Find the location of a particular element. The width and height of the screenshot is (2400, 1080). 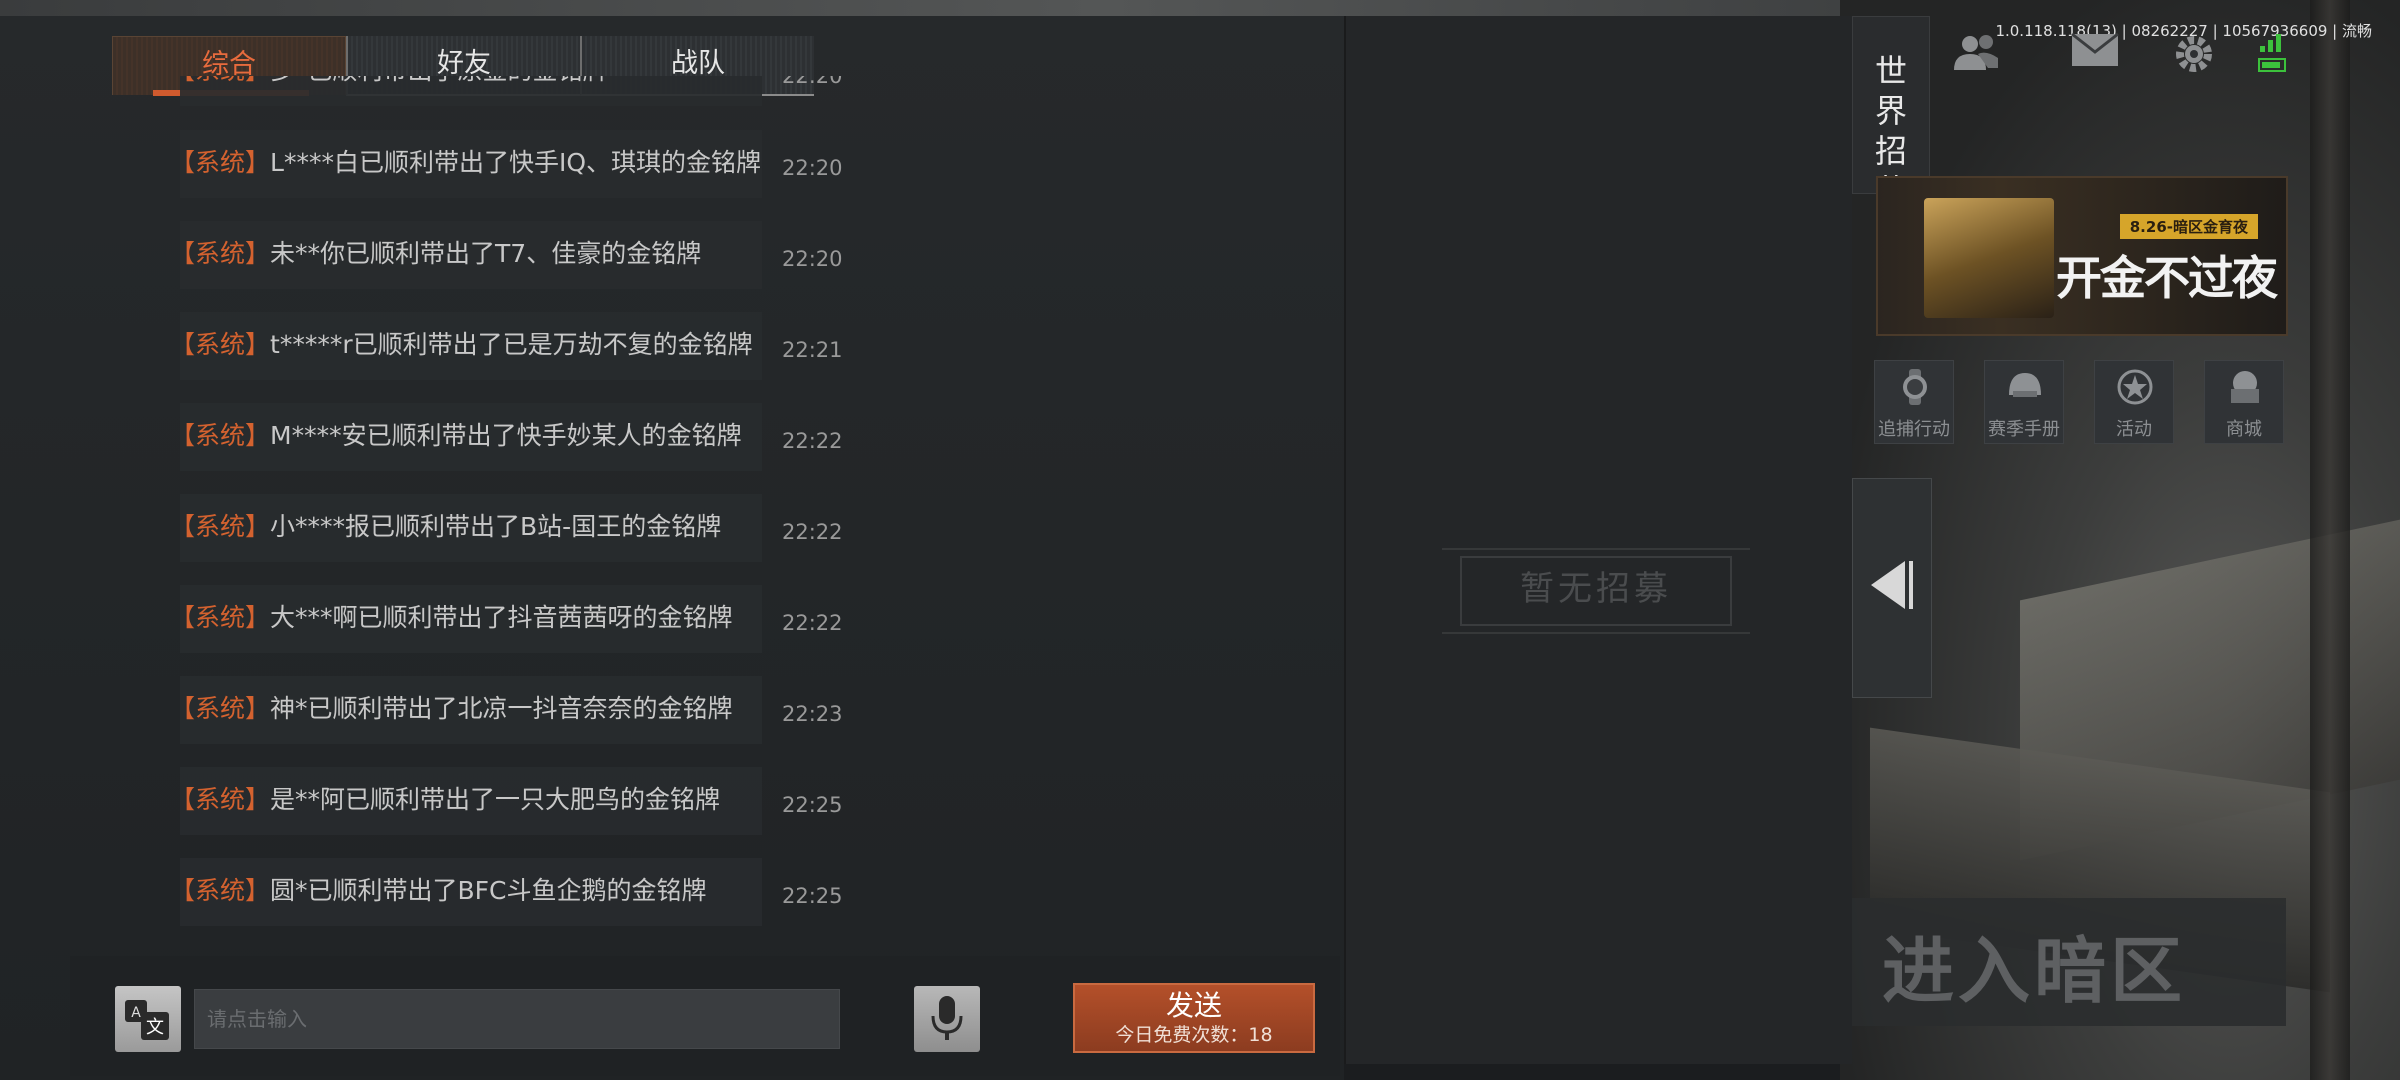

gear-icon is located at coordinates (2194, 54).